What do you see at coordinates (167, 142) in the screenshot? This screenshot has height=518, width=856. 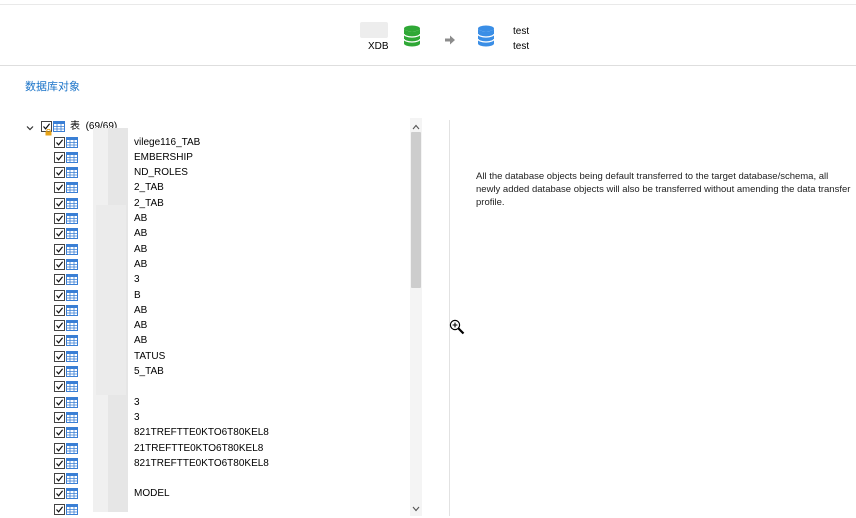 I see `table-name: vilege116_TAB` at bounding box center [167, 142].